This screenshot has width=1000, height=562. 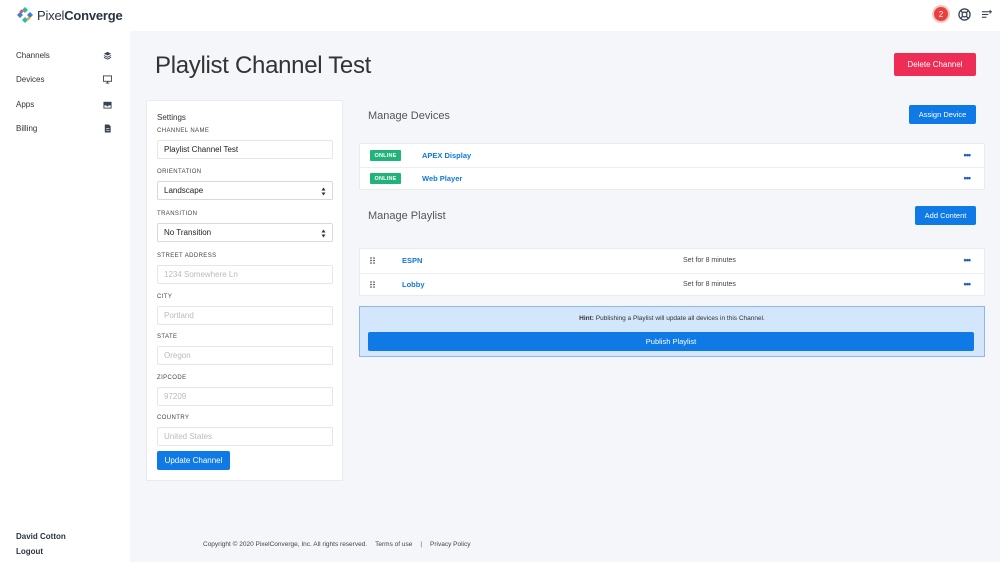 I want to click on top-bar: PixelConverge 2, so click(x=500, y=15).